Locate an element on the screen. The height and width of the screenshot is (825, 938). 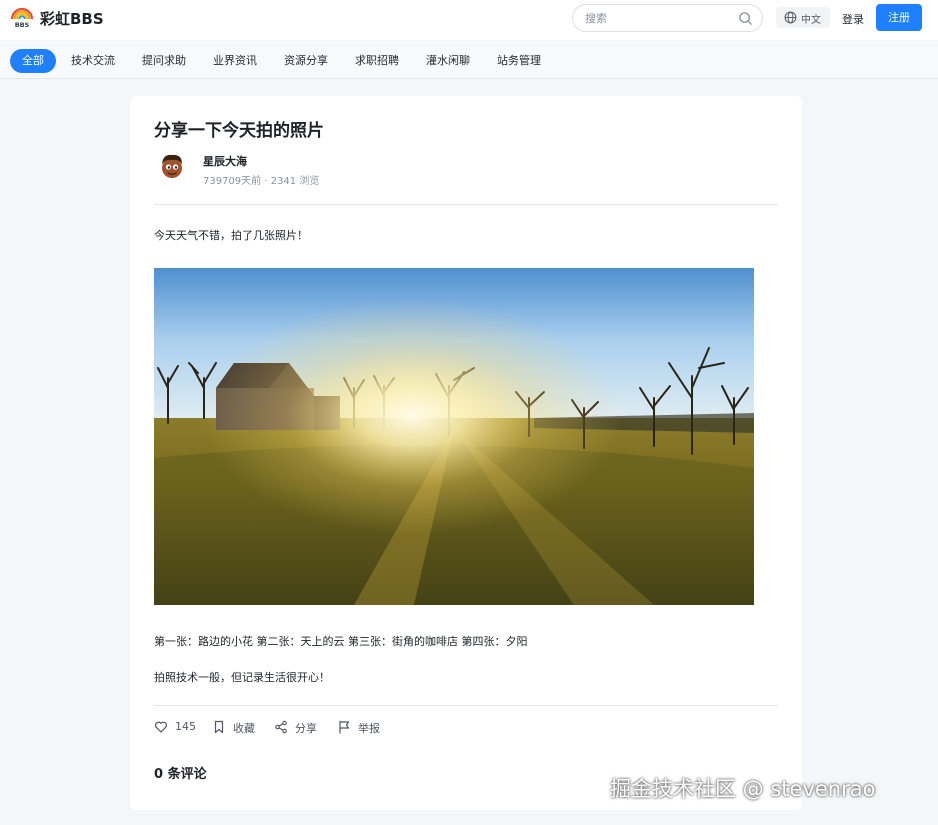
post-paragraph: 今天天气不错，拍了几张照片！ is located at coordinates (231, 235).